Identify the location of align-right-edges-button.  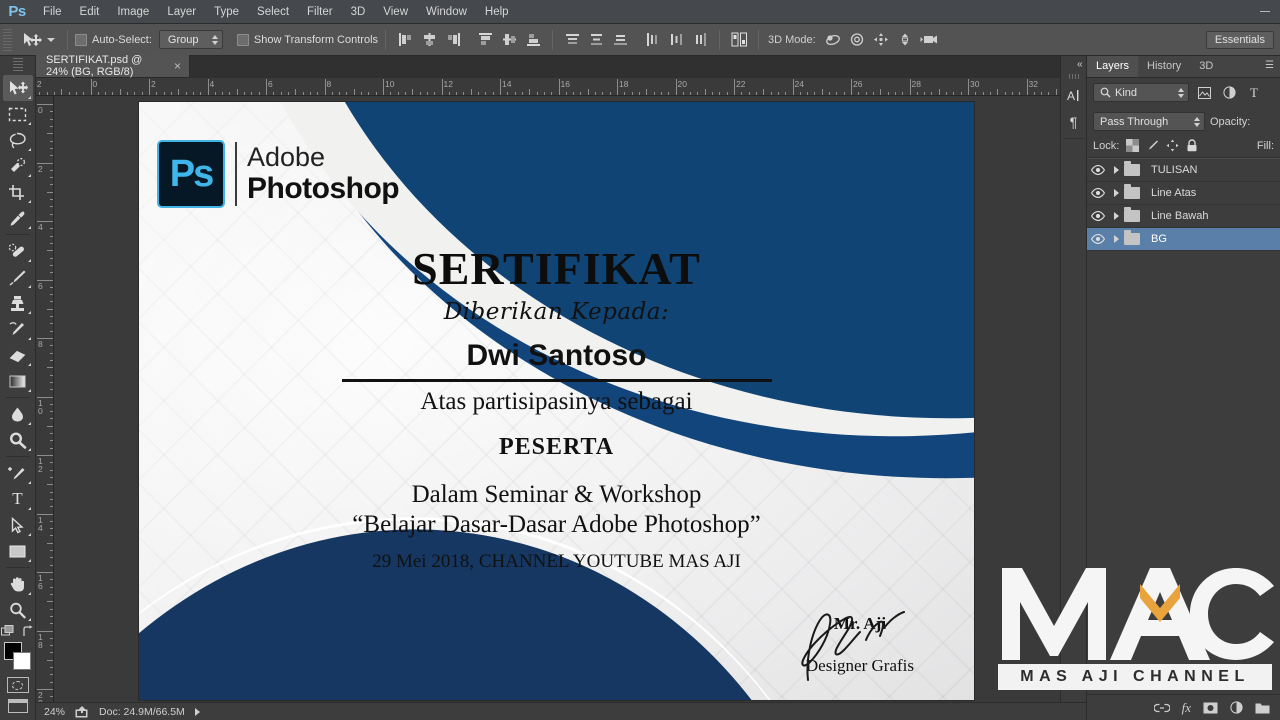
(453, 40).